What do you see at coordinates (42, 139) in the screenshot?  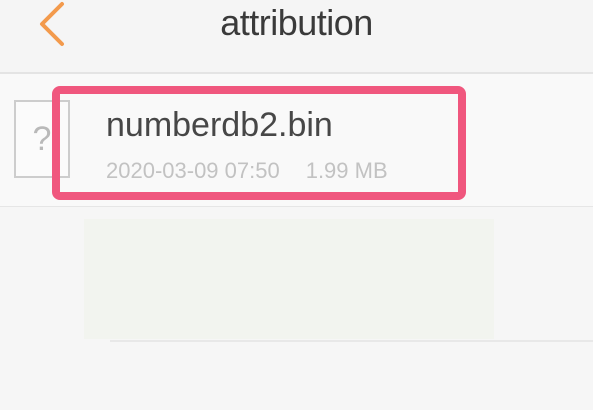 I see `unknown-file-icon: ?` at bounding box center [42, 139].